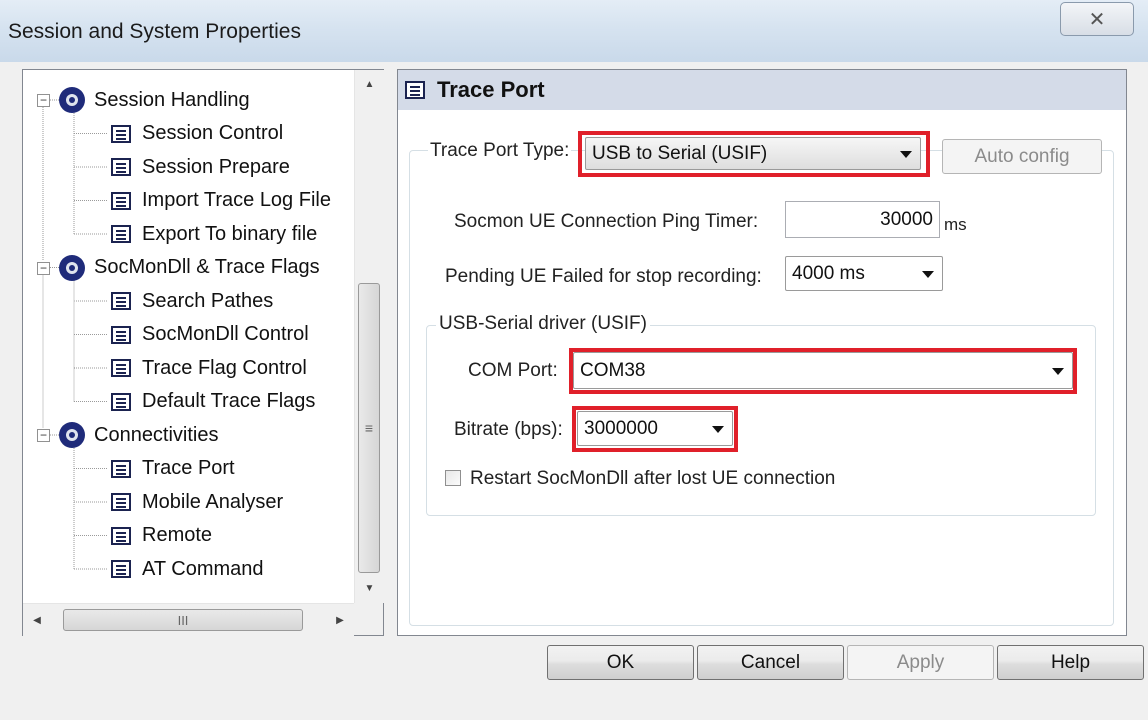 The height and width of the screenshot is (720, 1148). I want to click on apply-button: Apply, so click(920, 662).